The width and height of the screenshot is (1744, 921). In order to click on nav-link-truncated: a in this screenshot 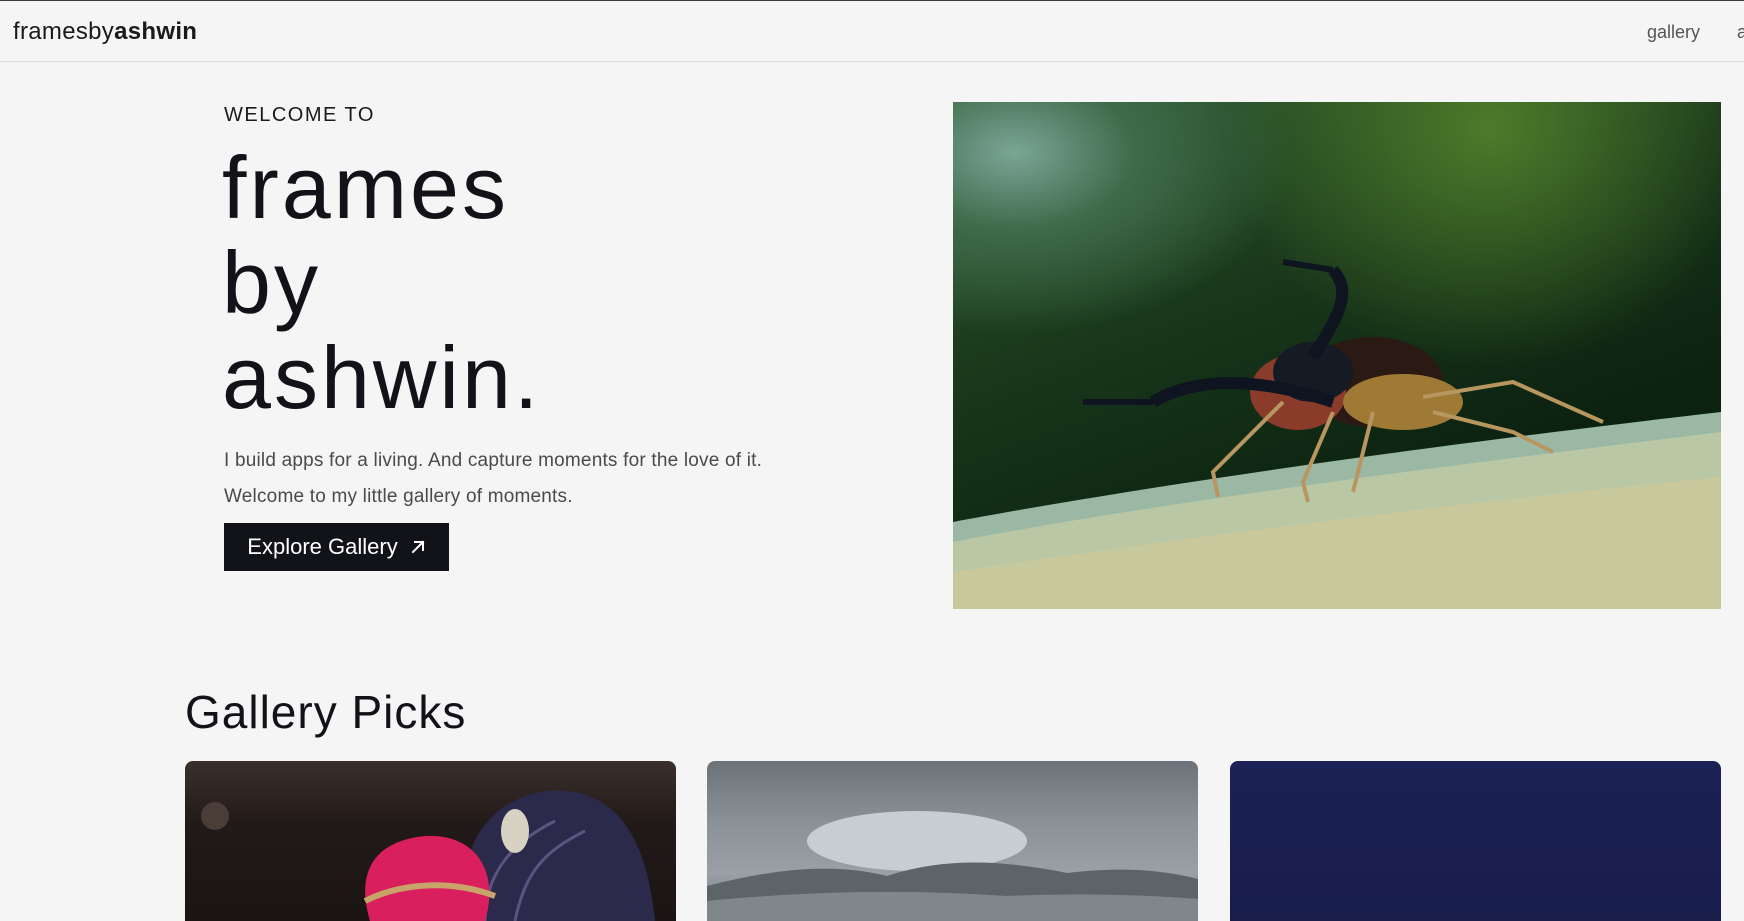, I will do `click(1740, 32)`.